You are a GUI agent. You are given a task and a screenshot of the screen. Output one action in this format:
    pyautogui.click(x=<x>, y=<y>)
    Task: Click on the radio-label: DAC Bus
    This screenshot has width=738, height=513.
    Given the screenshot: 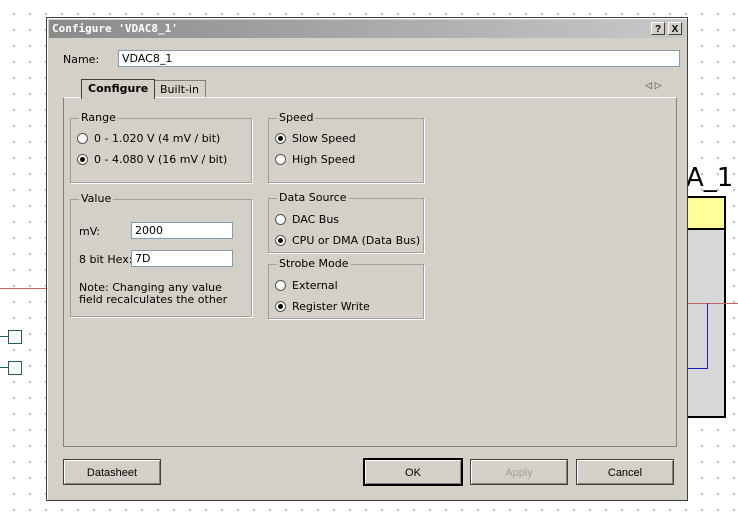 What is the action you would take?
    pyautogui.click(x=316, y=219)
    